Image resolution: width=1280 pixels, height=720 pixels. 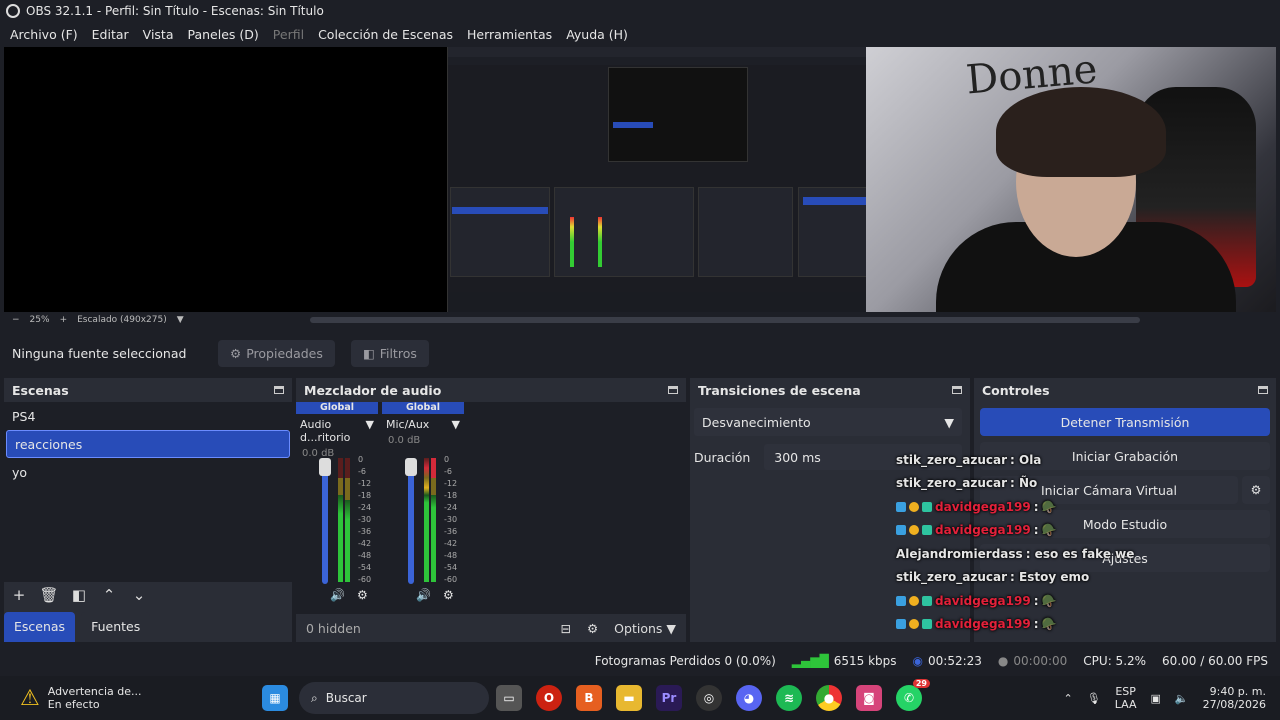 I want to click on filters-button: ◧ Filtros, so click(x=389, y=353).